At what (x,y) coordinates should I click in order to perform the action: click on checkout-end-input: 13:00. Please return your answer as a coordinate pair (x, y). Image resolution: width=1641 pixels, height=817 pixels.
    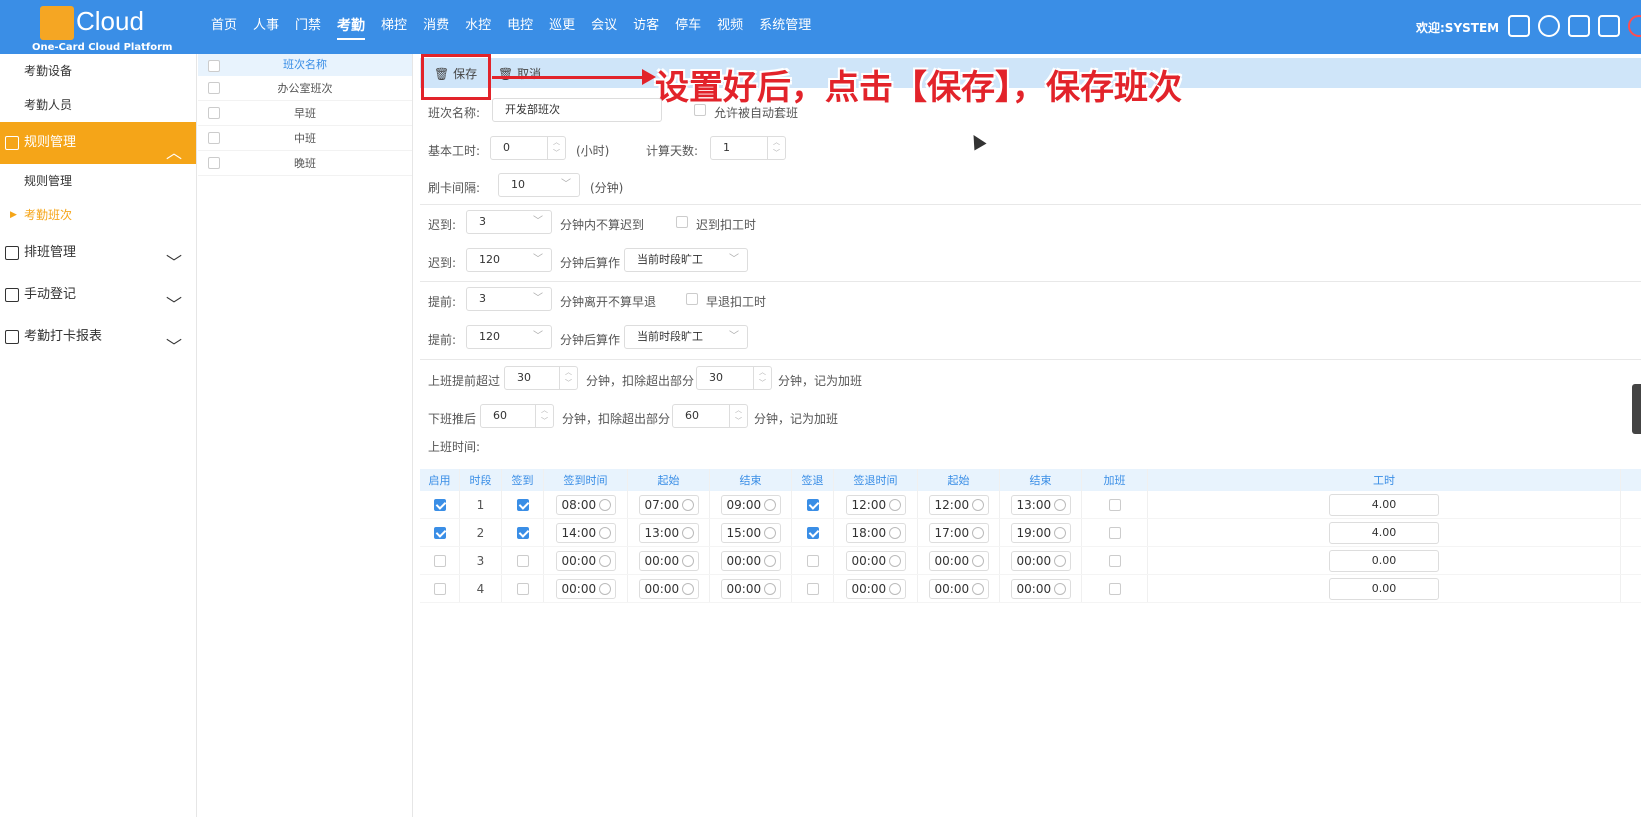
    Looking at the image, I should click on (1040, 504).